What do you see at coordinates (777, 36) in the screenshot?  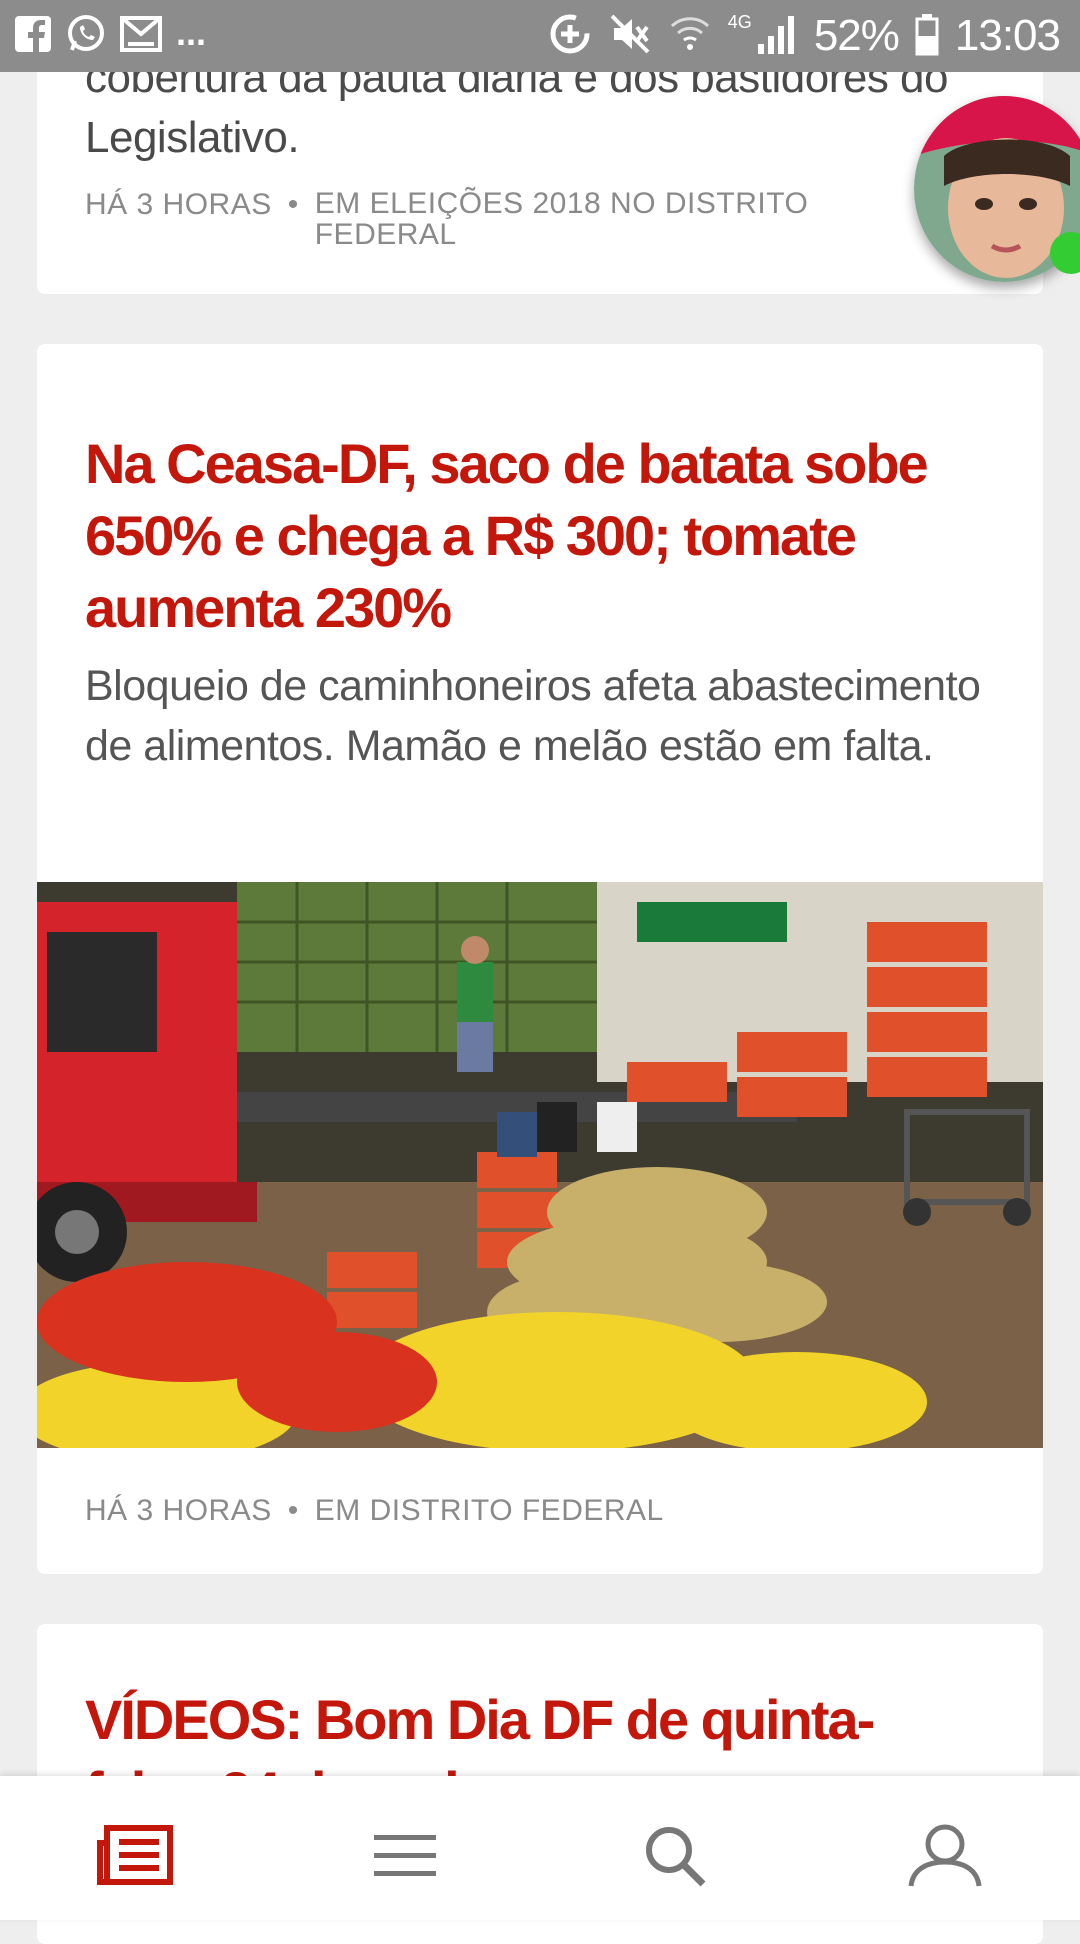 I see `signal-icon` at bounding box center [777, 36].